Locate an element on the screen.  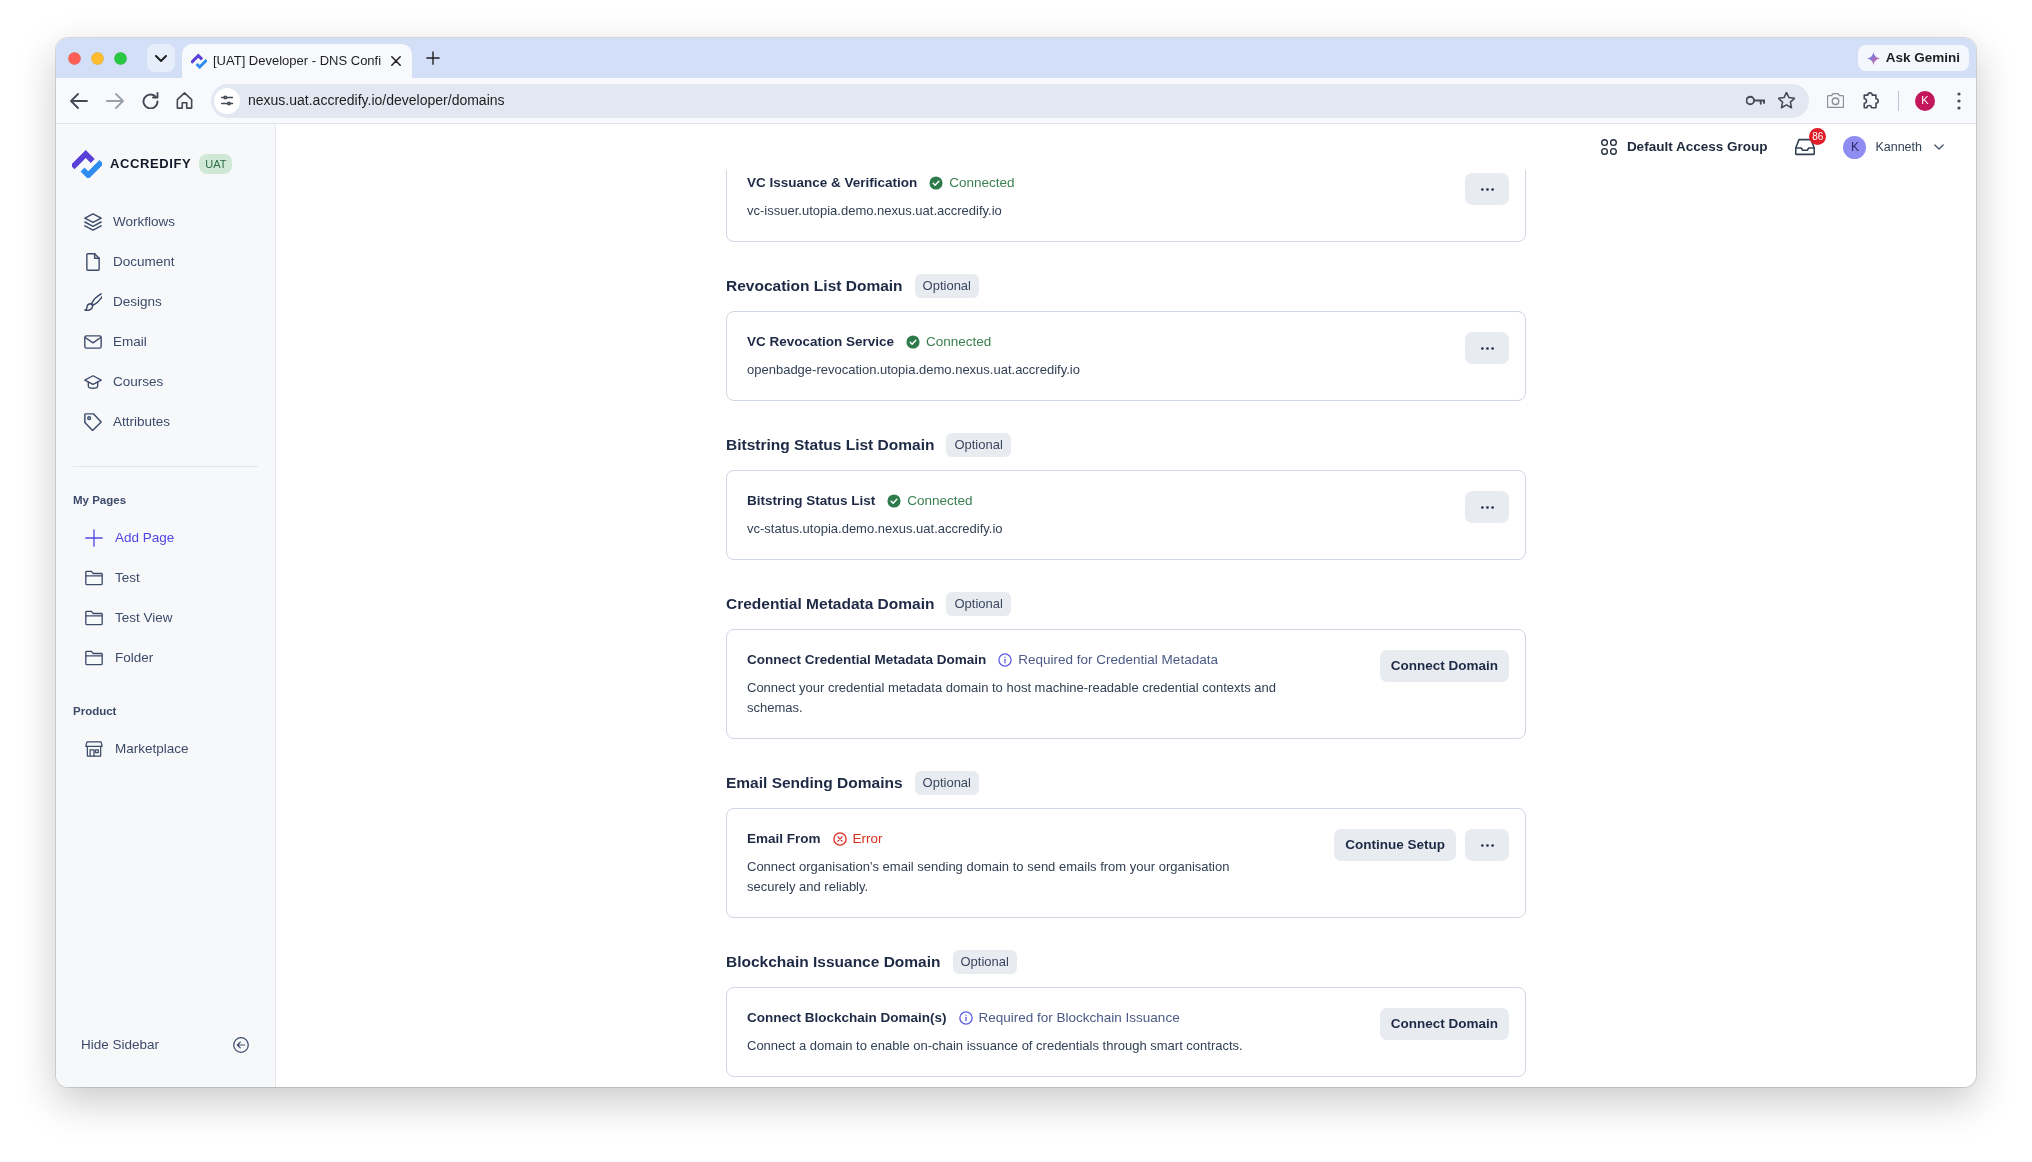
action-button: Continue Setup is located at coordinates (1395, 845).